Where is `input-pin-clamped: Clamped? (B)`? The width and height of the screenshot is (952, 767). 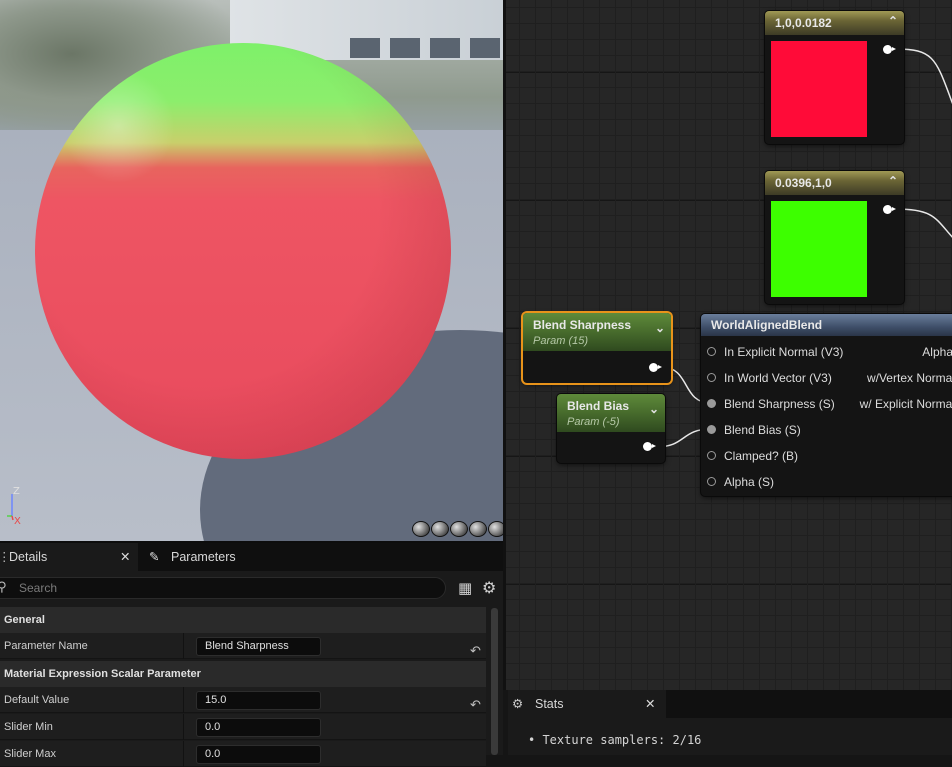
input-pin-clamped: Clamped? (B) is located at coordinates (752, 456).